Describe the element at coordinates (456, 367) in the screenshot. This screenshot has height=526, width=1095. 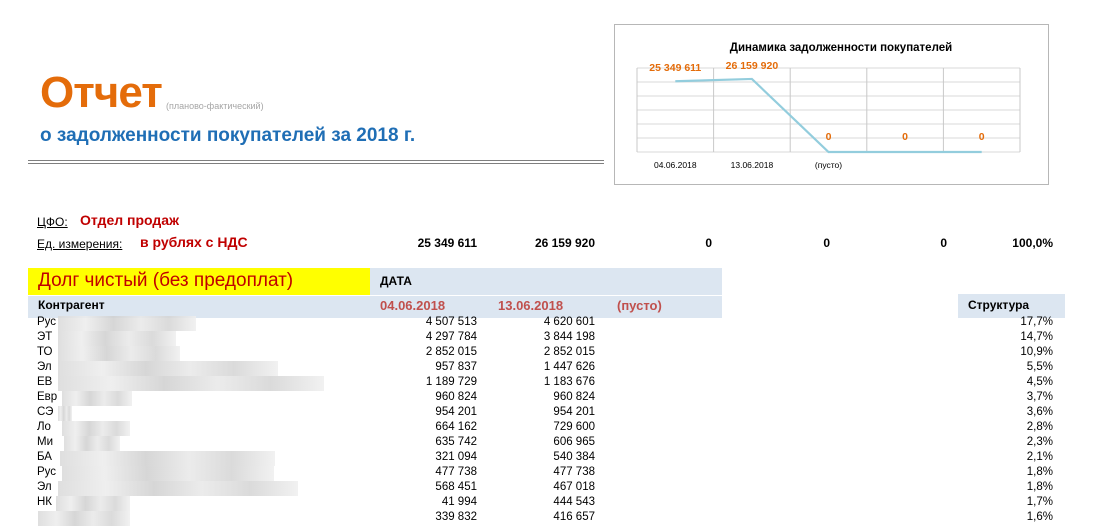
I see `value-cell: 957 837` at that location.